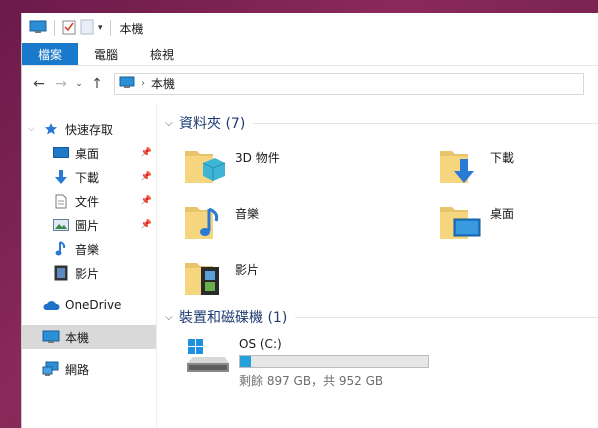 The image size is (598, 428). I want to click on title-bar: ▾ 本機, so click(310, 28).